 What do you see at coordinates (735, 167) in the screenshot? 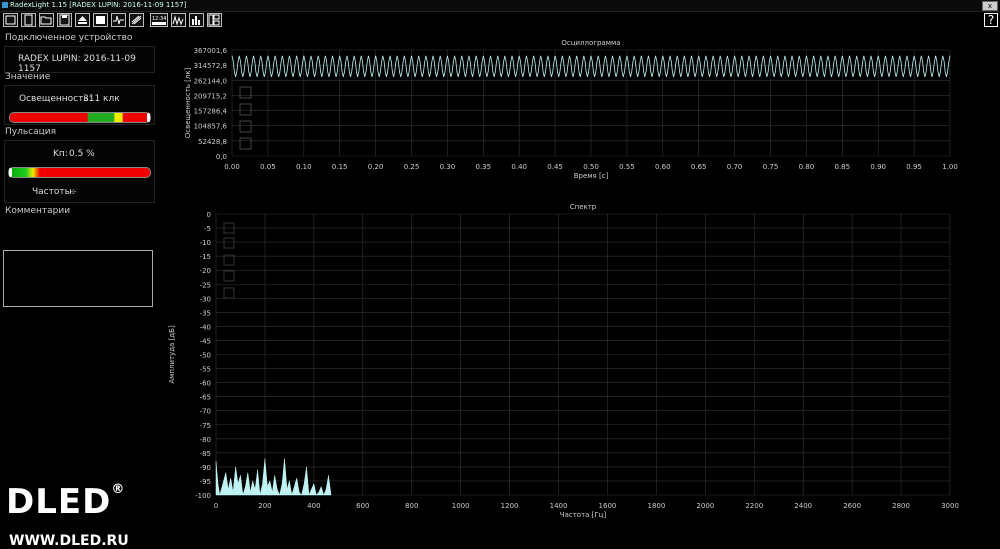
I see `x-tick-label: 0.70` at bounding box center [735, 167].